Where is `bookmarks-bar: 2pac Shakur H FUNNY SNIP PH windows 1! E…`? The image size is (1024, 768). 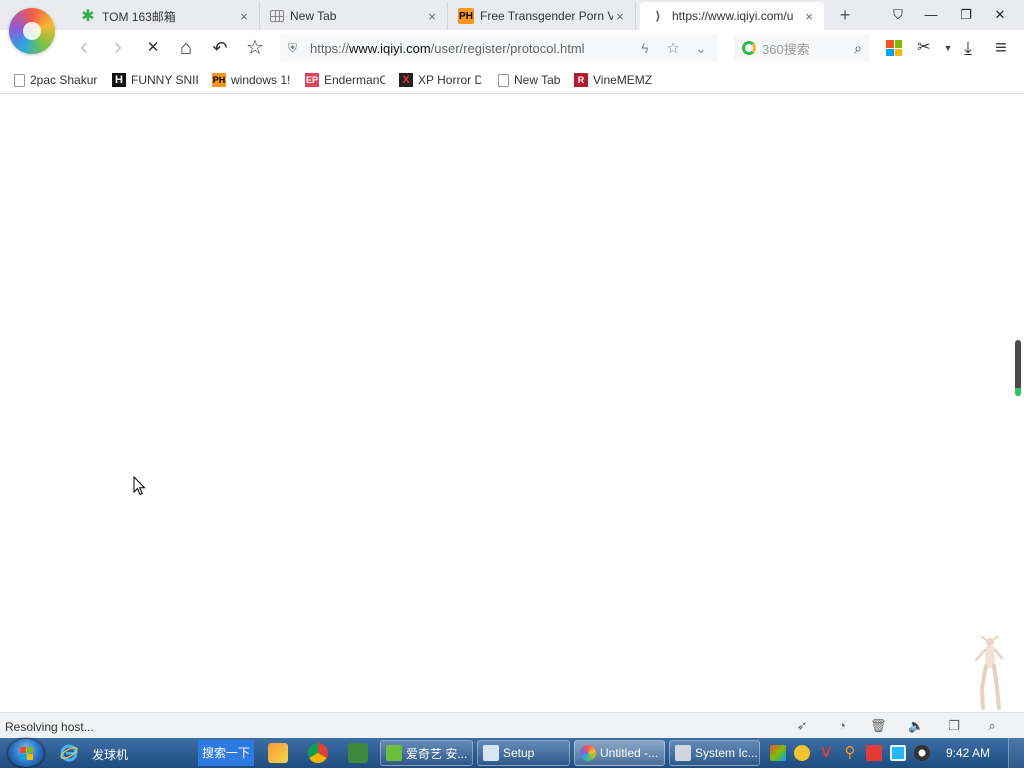
bookmarks-bar: 2pac Shakur H FUNNY SNIP PH windows 1! E… is located at coordinates (512, 80).